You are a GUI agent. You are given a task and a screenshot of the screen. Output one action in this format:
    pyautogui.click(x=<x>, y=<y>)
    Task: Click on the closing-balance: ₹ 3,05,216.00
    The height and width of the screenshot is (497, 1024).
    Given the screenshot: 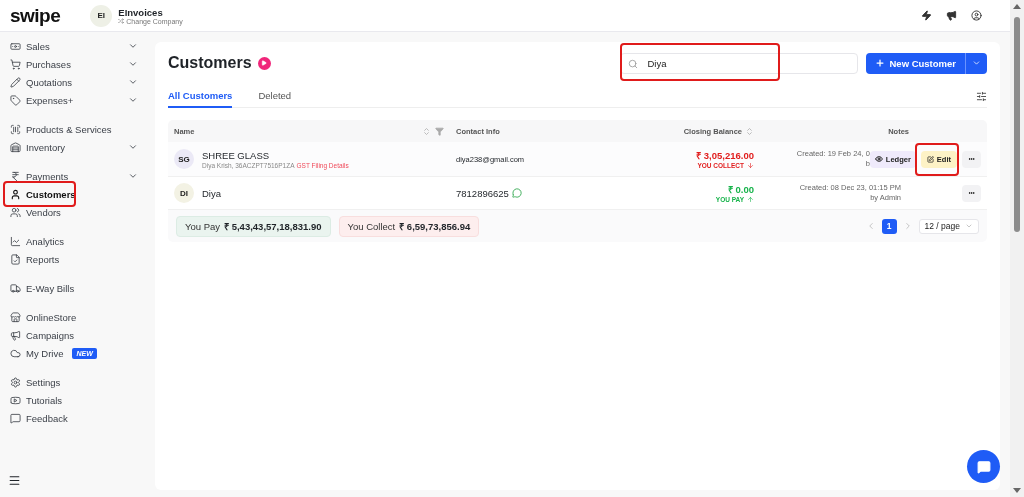 What is the action you would take?
    pyautogui.click(x=725, y=155)
    